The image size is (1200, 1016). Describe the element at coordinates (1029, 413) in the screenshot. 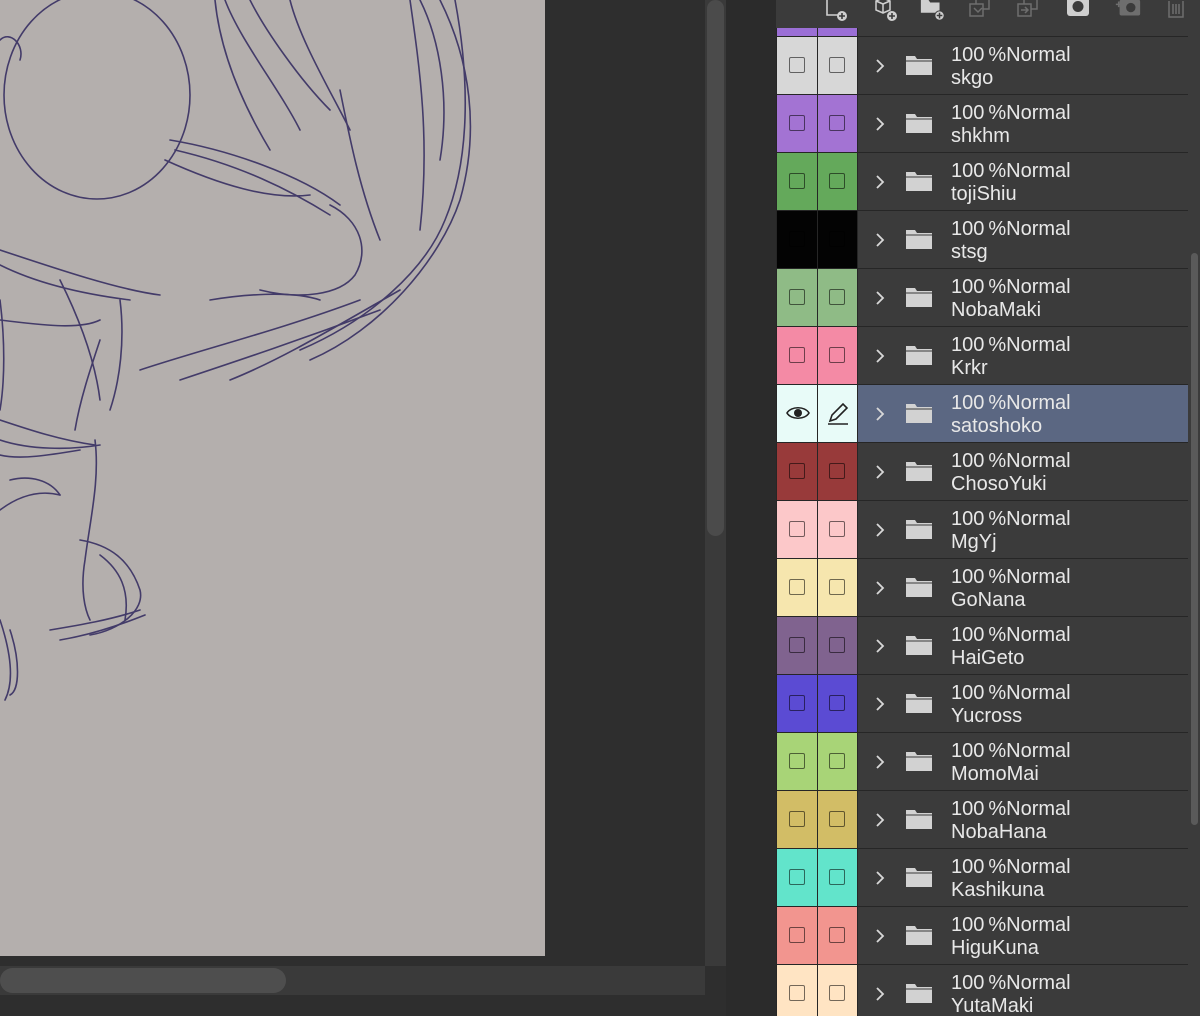

I see `layer-row-body: 100 %Normal satoshoko` at that location.